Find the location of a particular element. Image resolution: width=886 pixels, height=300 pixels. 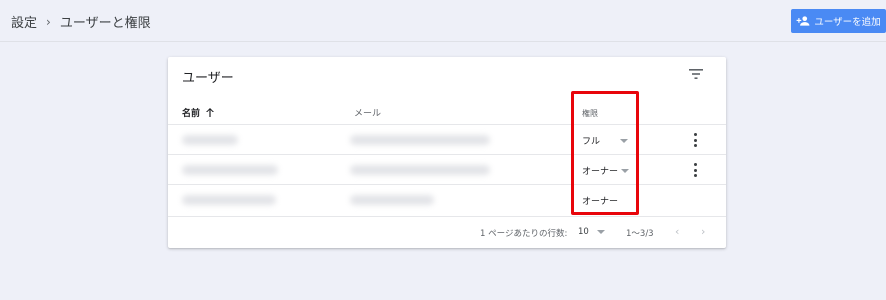

rows-per-page-value: 10 is located at coordinates (583, 232).